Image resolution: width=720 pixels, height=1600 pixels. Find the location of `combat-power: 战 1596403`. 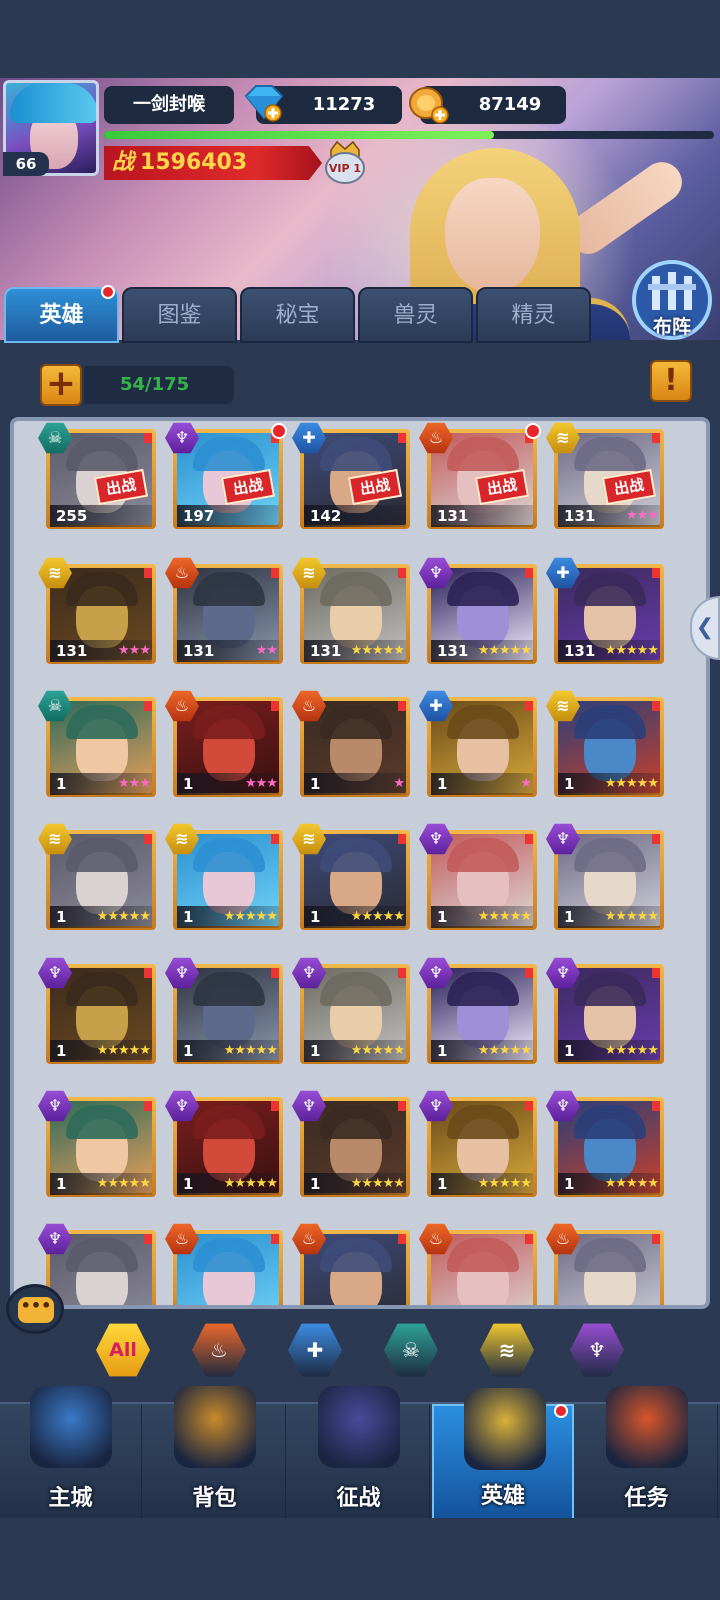

combat-power: 战 1596403 is located at coordinates (213, 163).